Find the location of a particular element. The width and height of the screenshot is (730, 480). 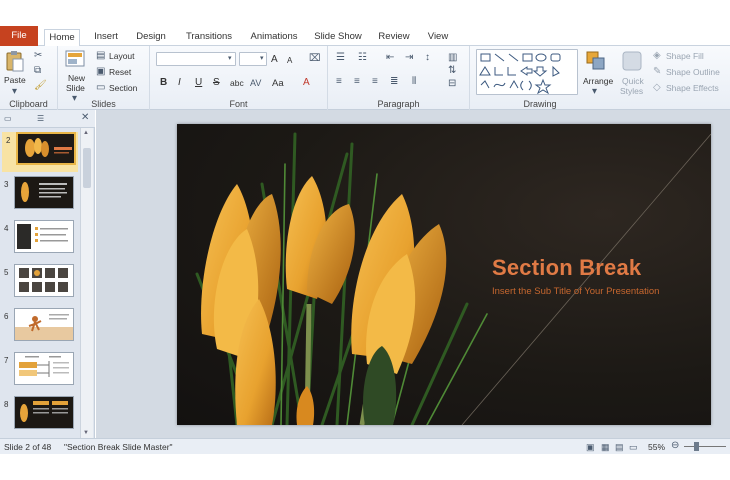

quick-styles-label-2: Styles is located at coordinates (631, 91).